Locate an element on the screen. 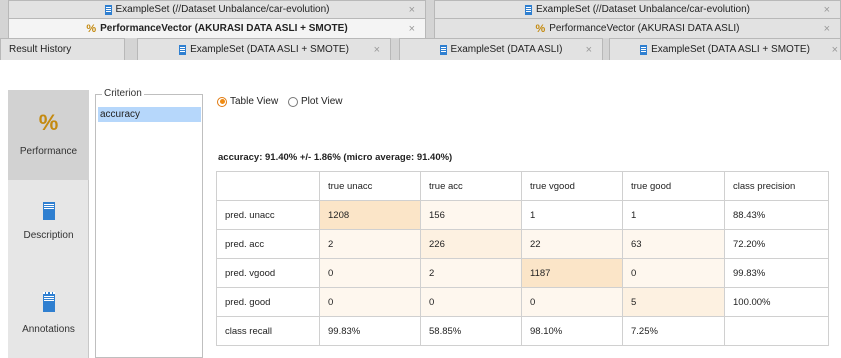  table-header-cell: true unacc is located at coordinates (370, 186).